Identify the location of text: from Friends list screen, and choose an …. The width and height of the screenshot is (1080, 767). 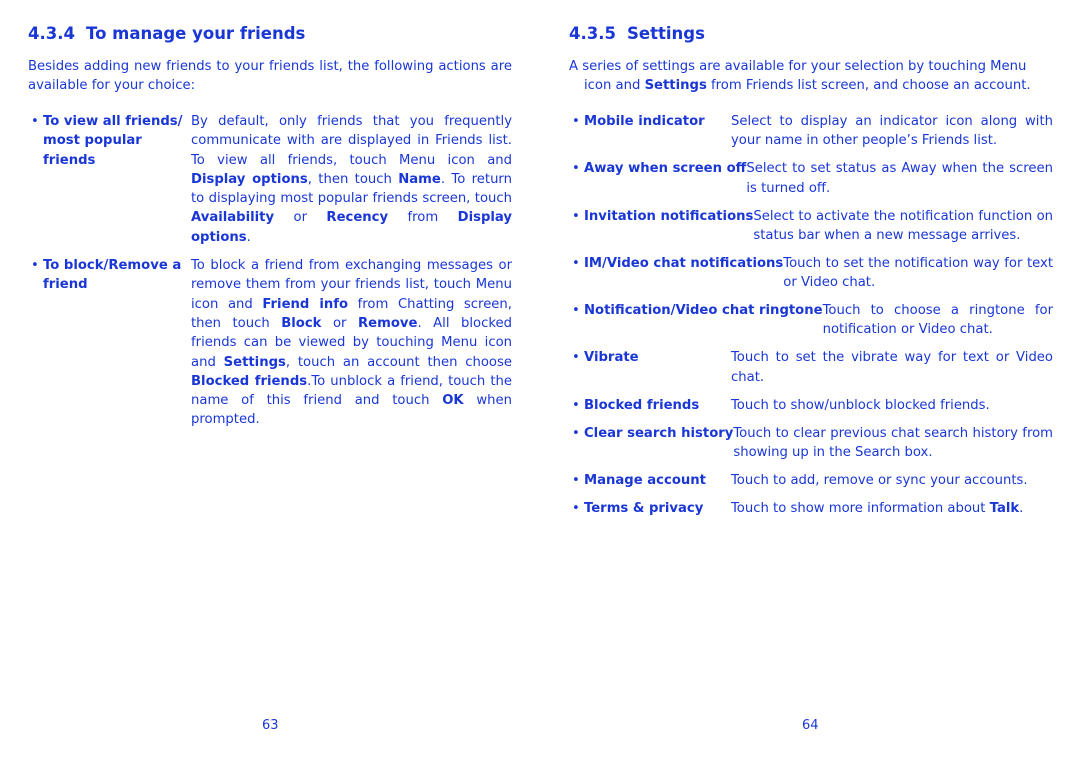
(868, 86).